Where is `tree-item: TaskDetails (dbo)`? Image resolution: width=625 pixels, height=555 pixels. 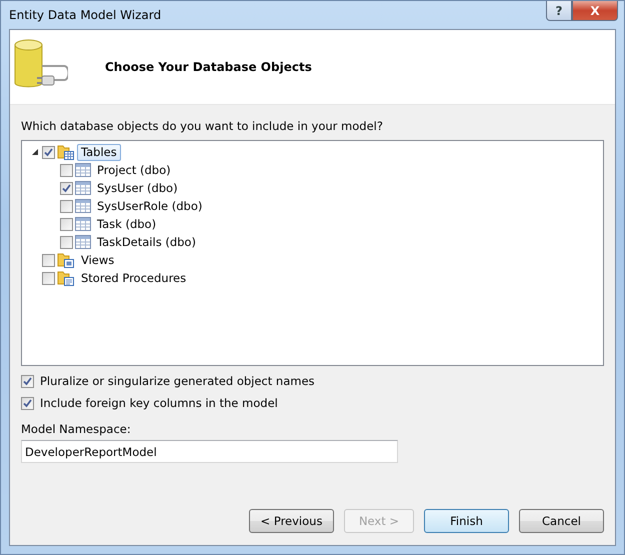 tree-item: TaskDetails (dbo) is located at coordinates (146, 242).